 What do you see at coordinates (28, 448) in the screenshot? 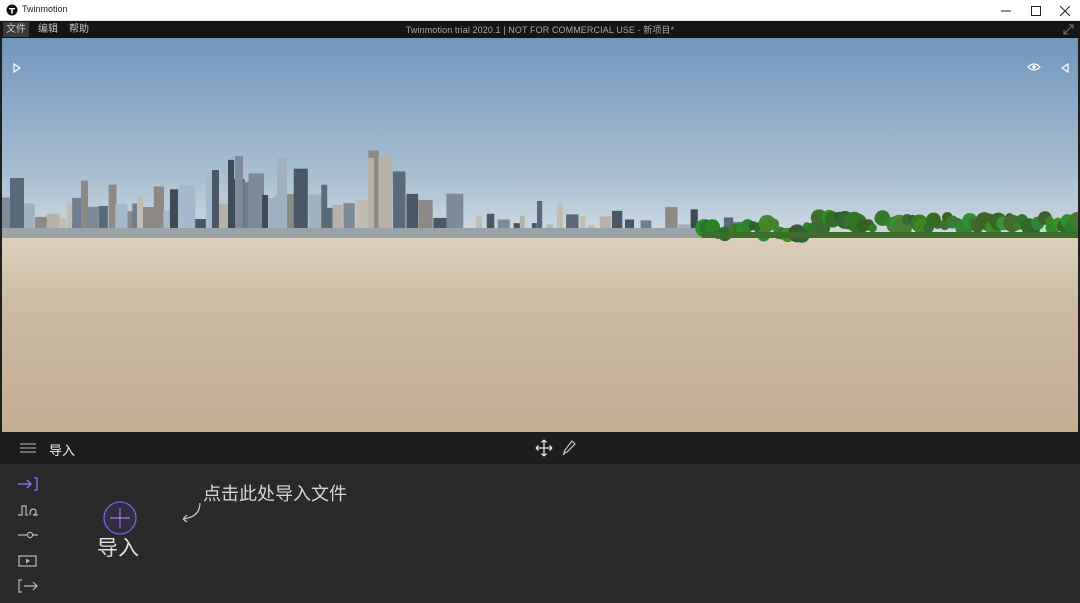
I see `hamburger-menu-icon` at bounding box center [28, 448].